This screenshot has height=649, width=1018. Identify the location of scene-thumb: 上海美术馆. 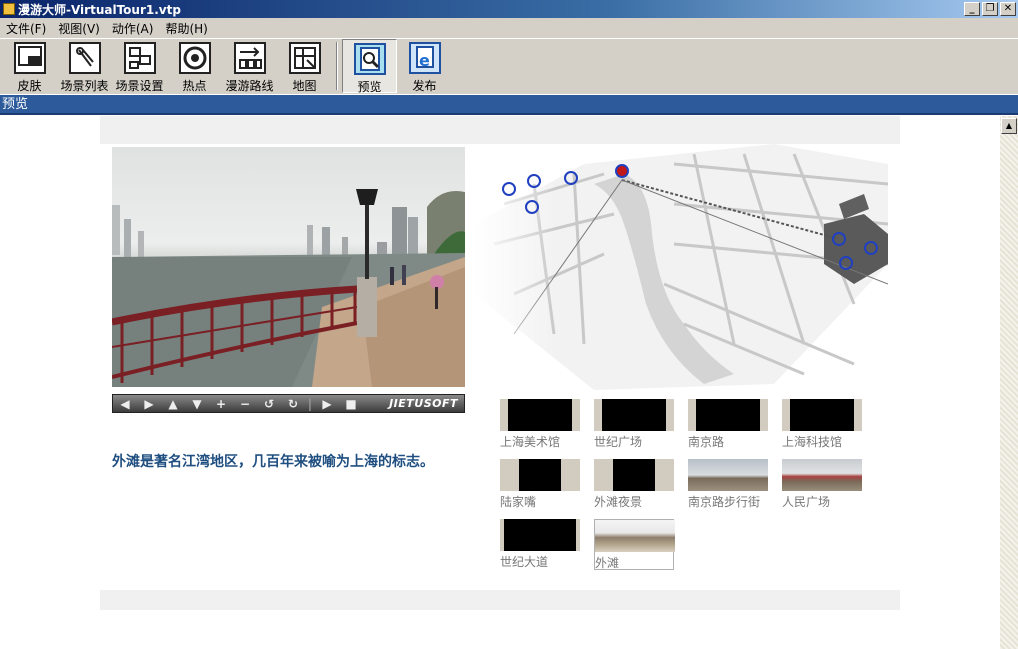
(540, 424).